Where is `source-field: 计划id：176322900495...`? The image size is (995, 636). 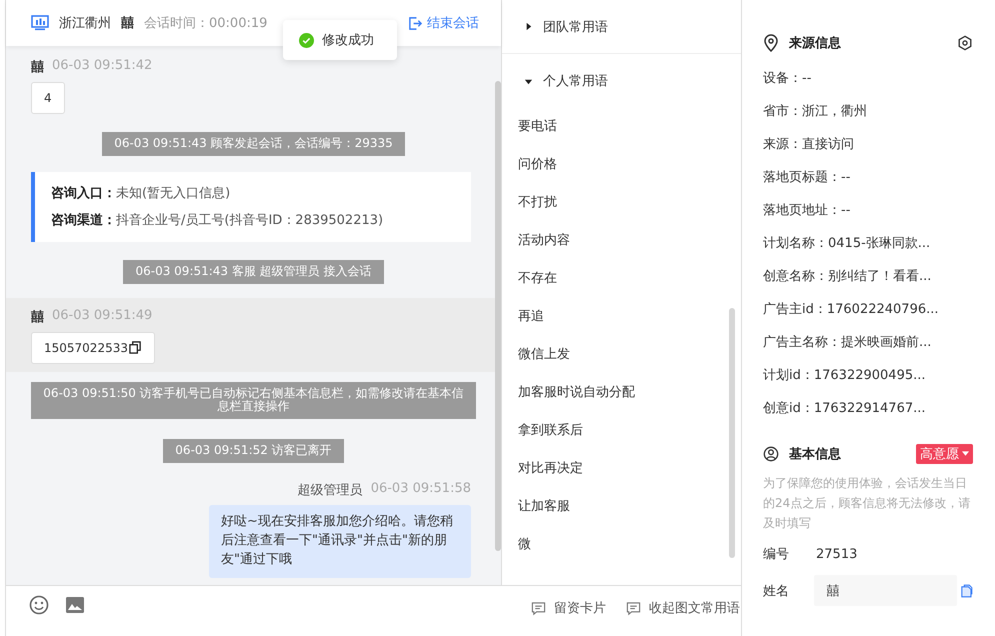
source-field: 计划id：176322900495... is located at coordinates (868, 375).